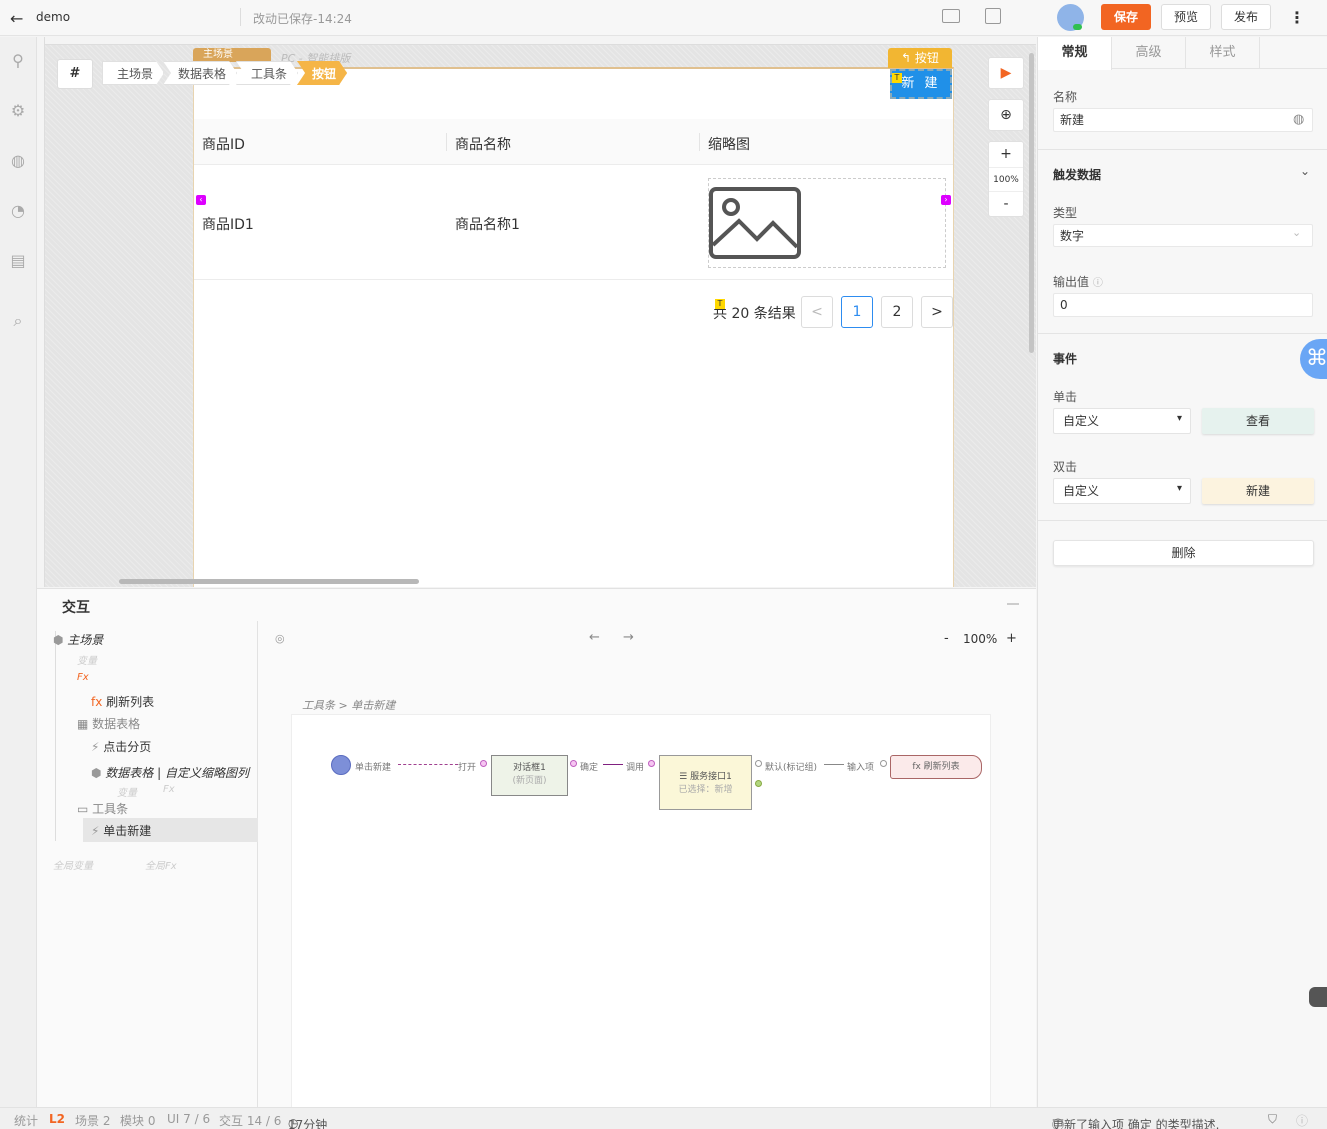 The height and width of the screenshot is (1129, 1327). What do you see at coordinates (269, 581) in the screenshot?
I see `horizontal-scrollbar` at bounding box center [269, 581].